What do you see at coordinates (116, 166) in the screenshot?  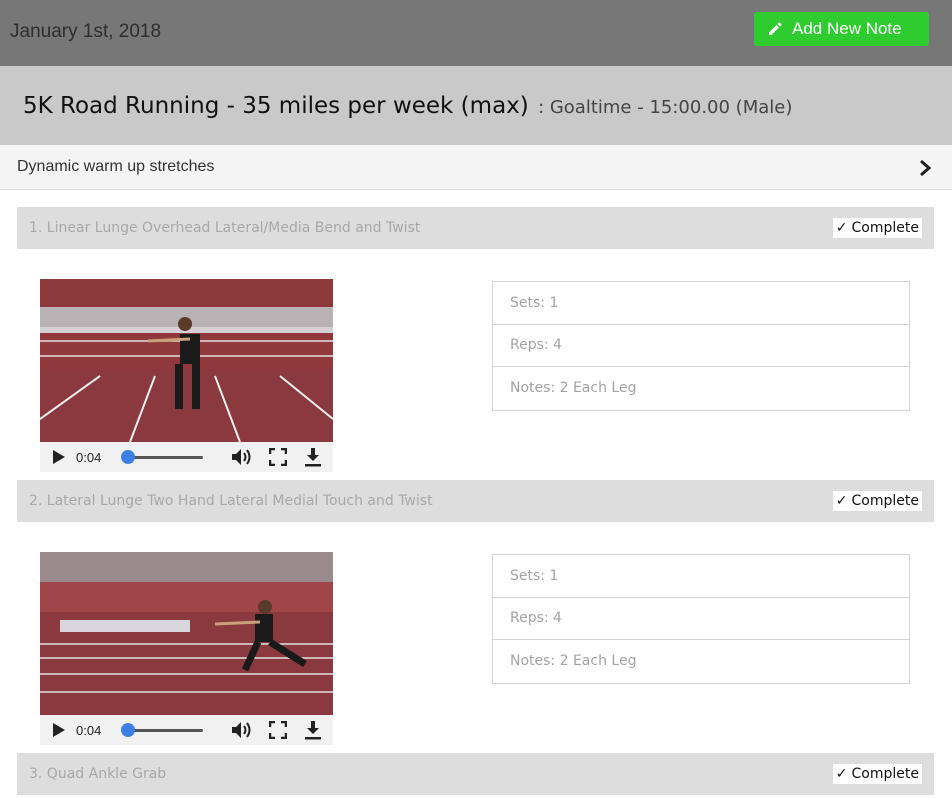 I see `section-label: Dynamic warm up stretches` at bounding box center [116, 166].